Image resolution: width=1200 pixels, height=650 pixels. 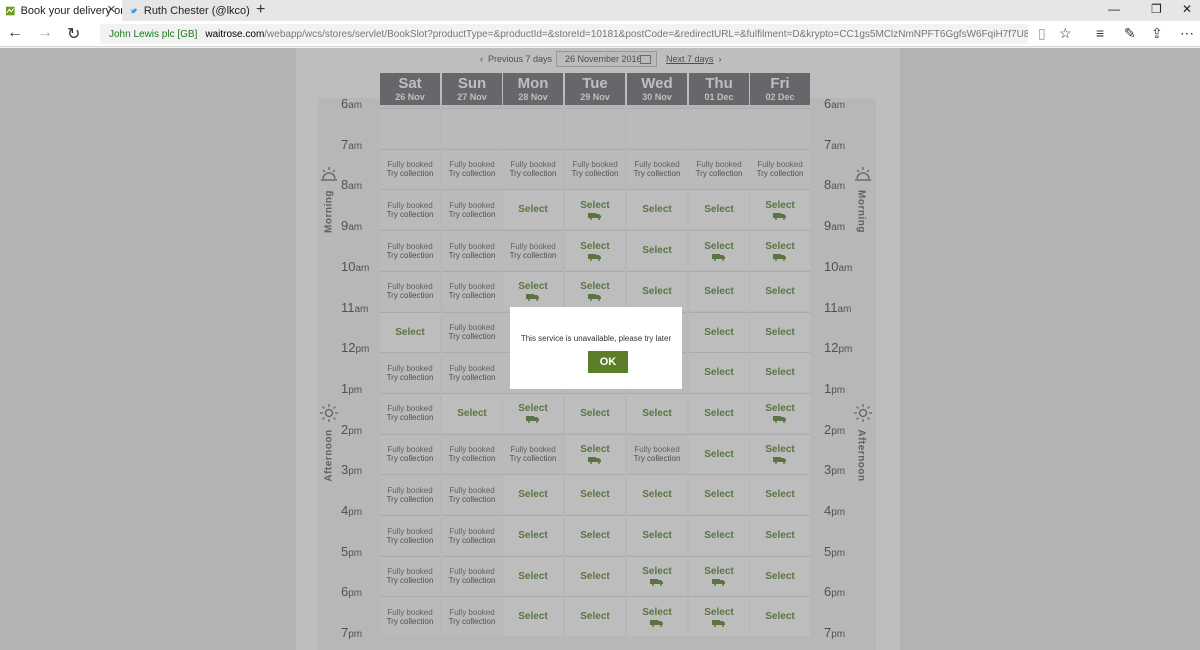 I want to click on ok-button: OK, so click(x=608, y=362).